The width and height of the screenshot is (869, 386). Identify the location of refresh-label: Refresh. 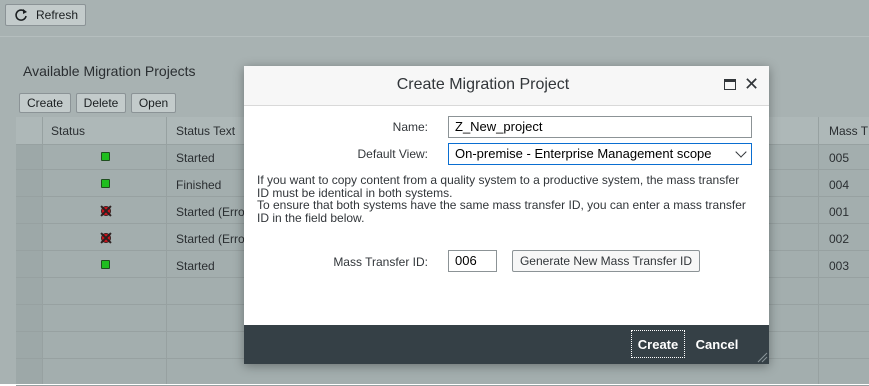
(57, 15).